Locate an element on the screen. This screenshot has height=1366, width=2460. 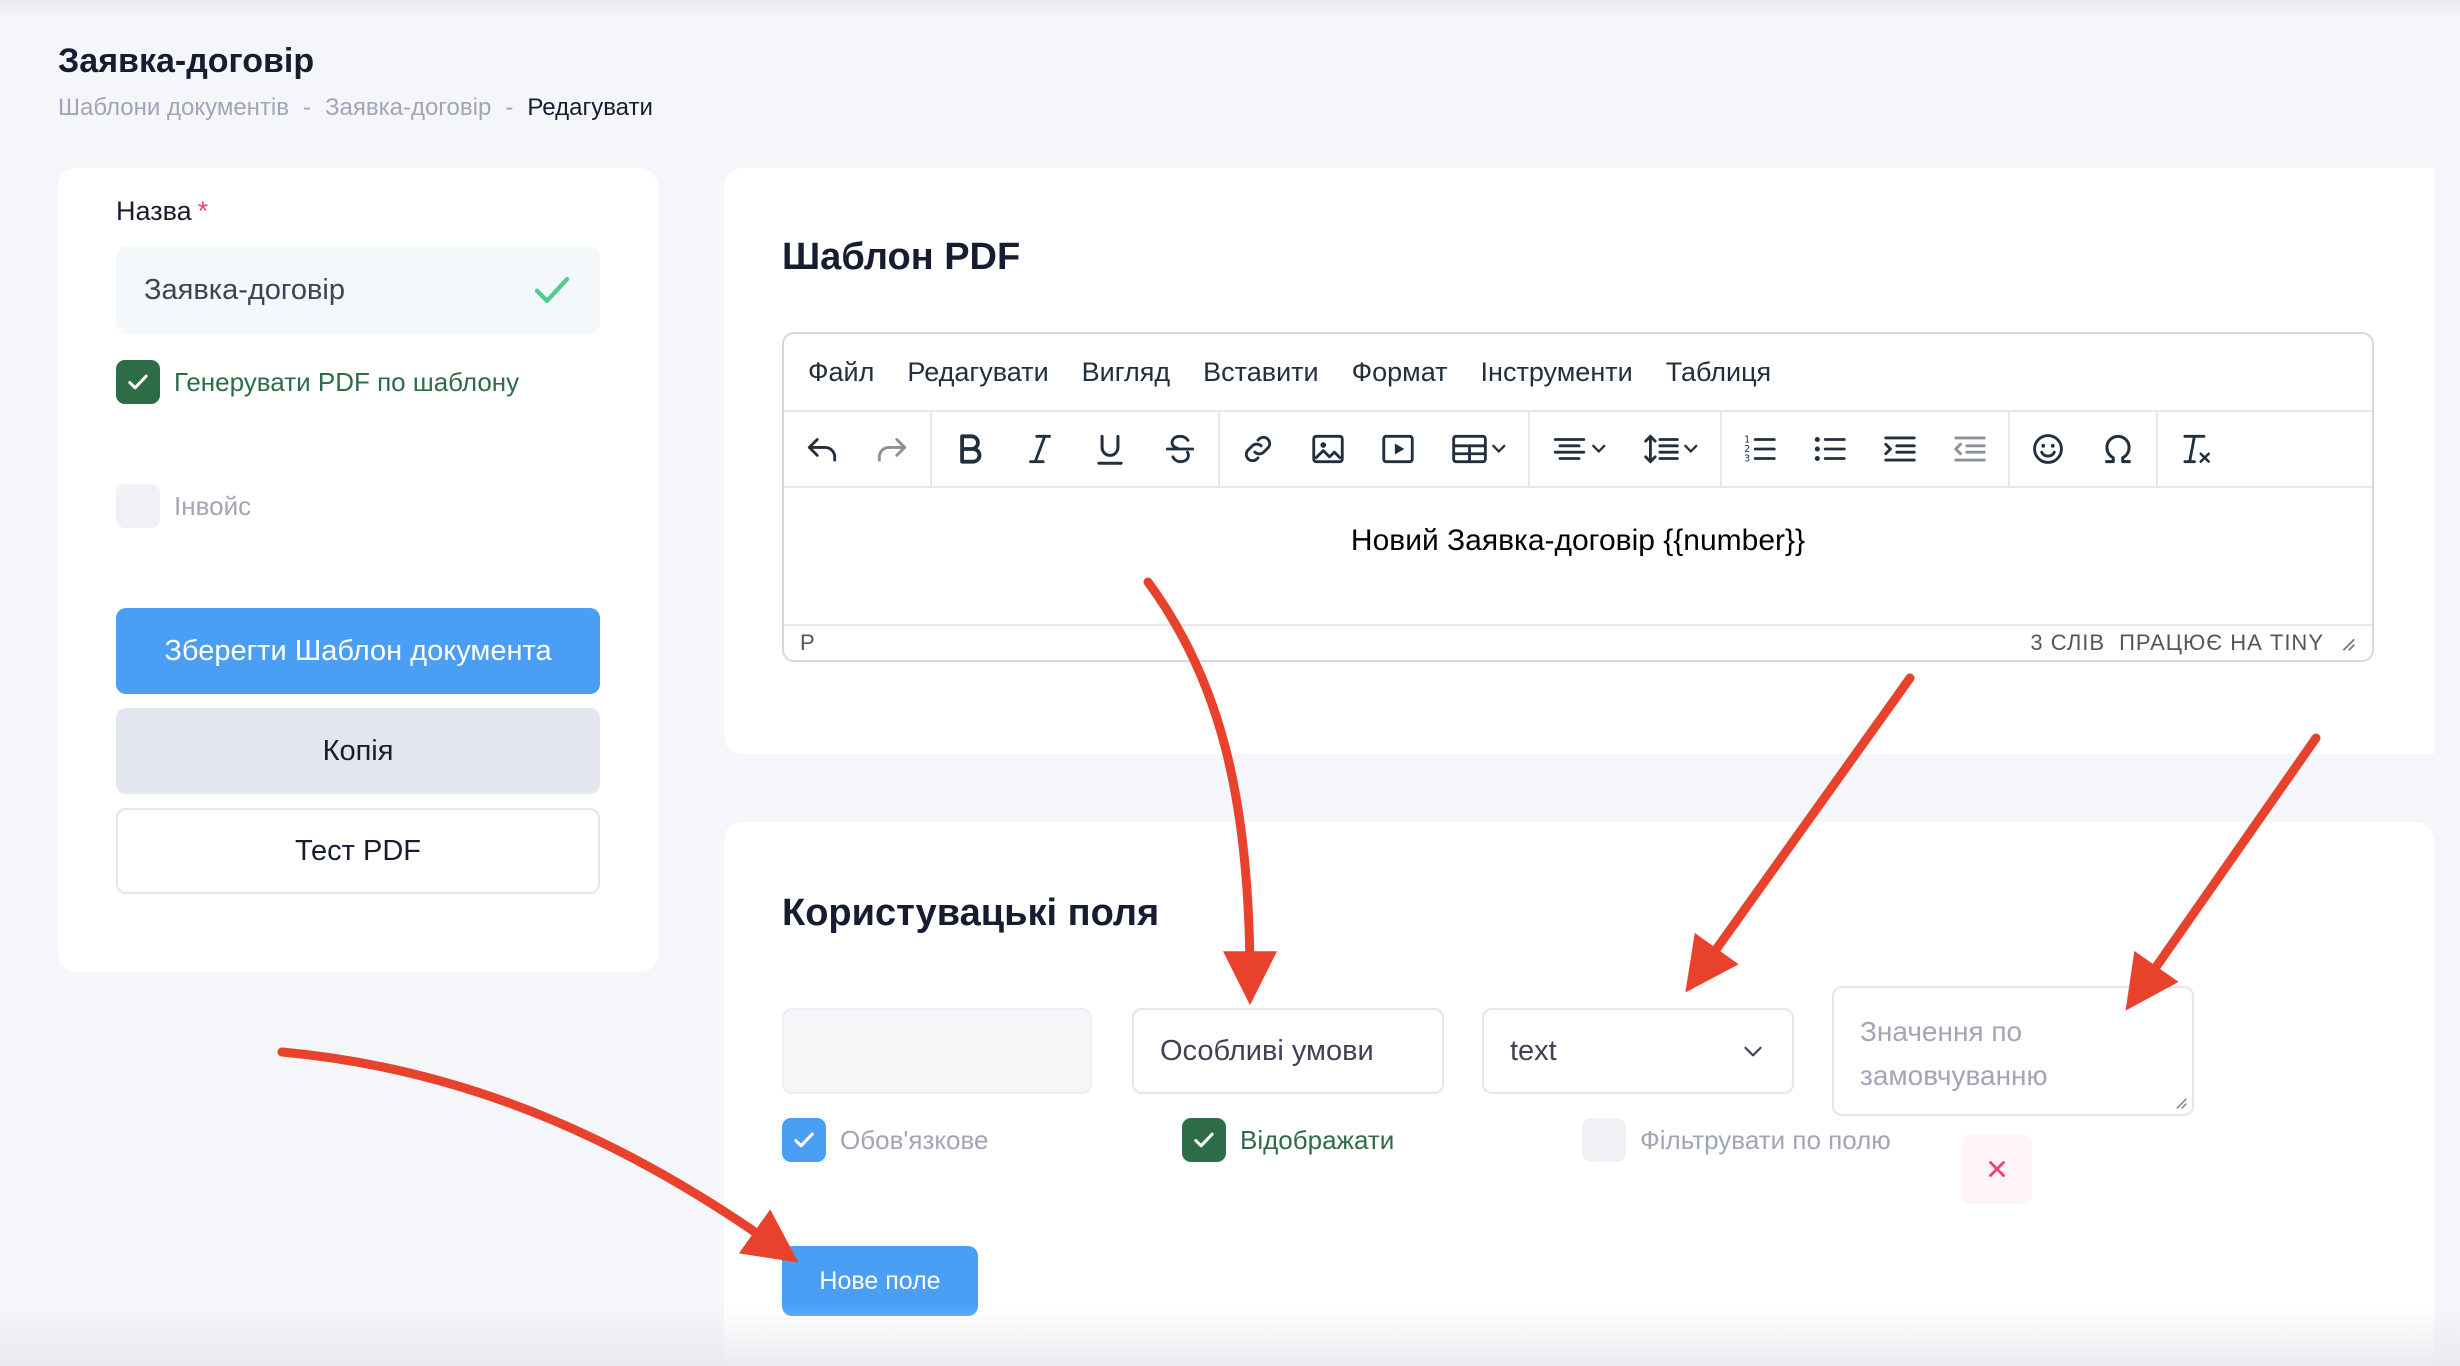
emoticons-button is located at coordinates (2048, 449).